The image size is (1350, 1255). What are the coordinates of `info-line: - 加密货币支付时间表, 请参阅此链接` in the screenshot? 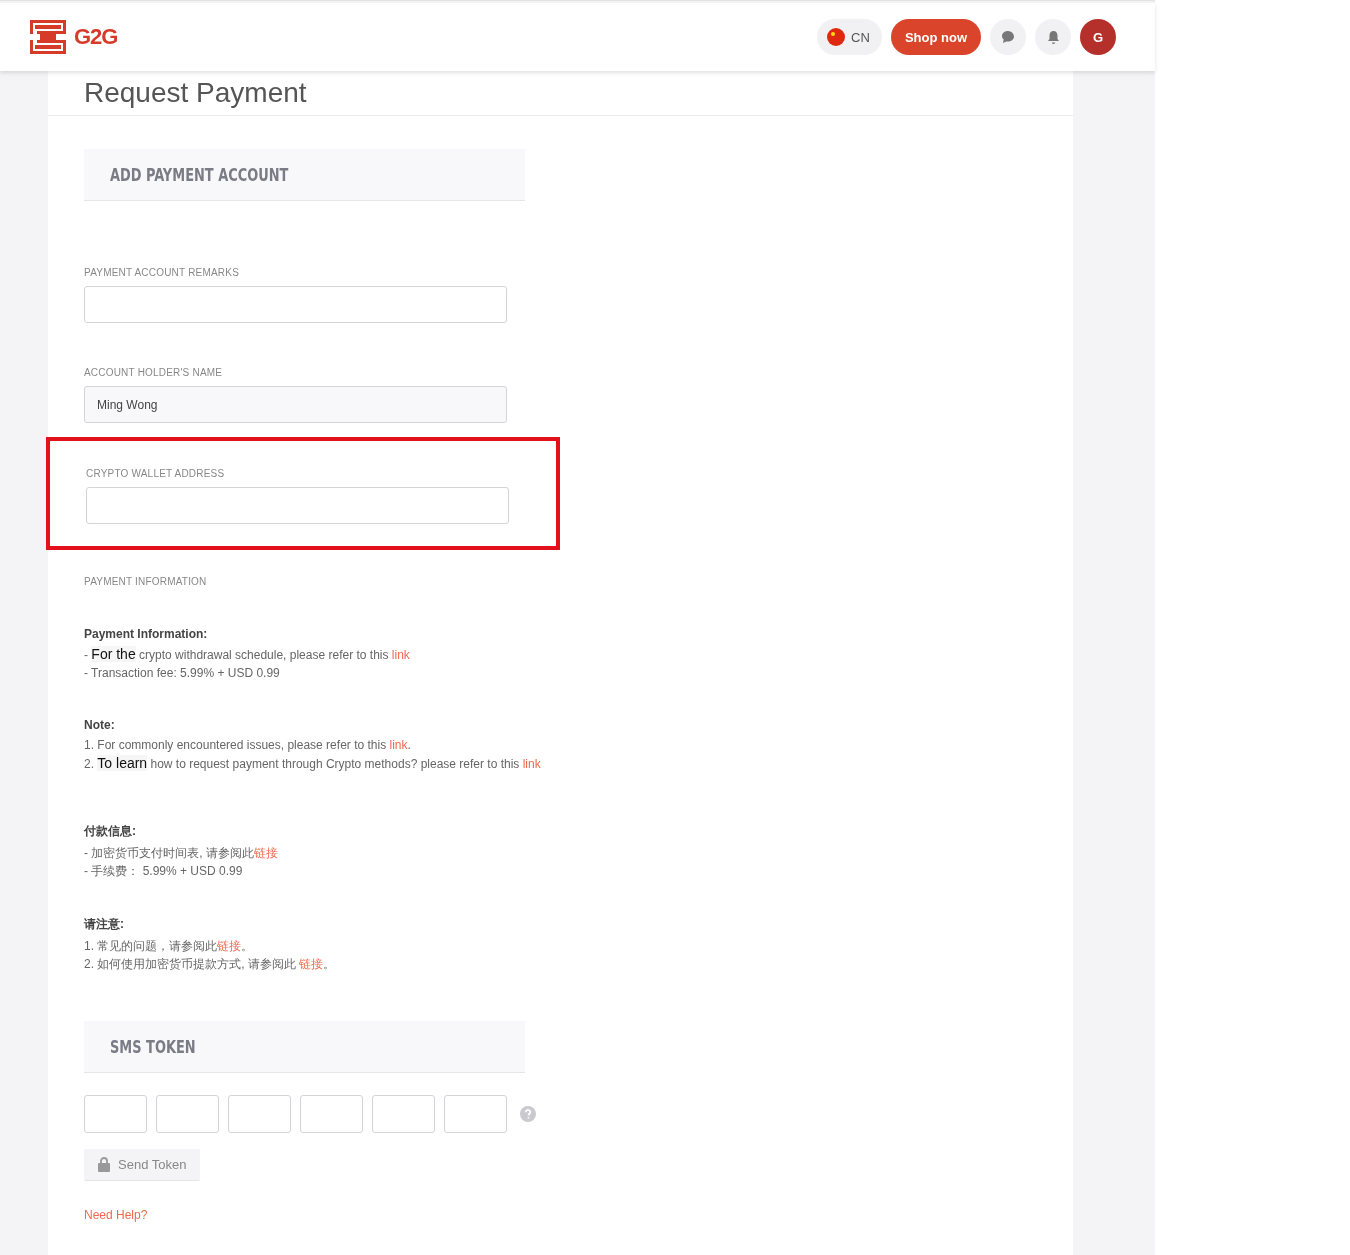 It's located at (181, 853).